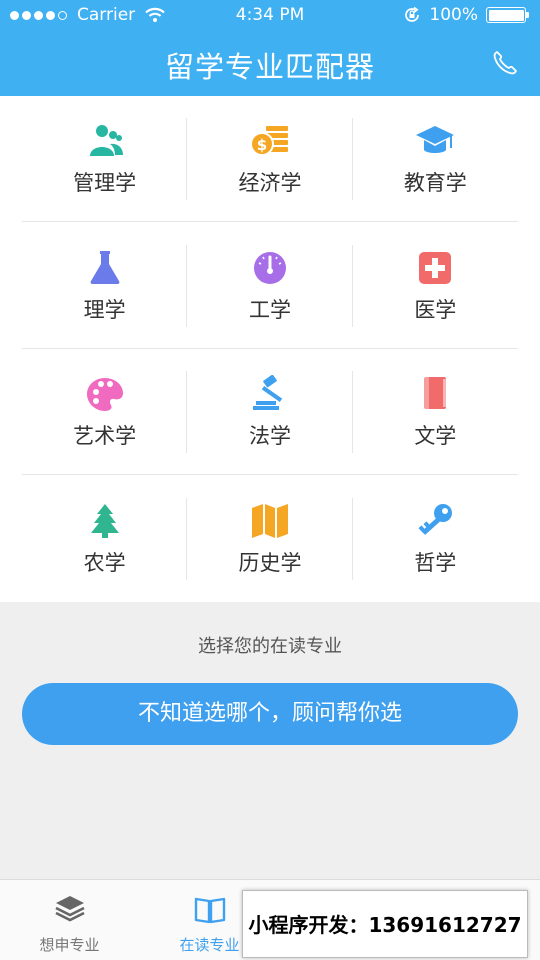 Image resolution: width=540 pixels, height=960 pixels. What do you see at coordinates (507, 15) in the screenshot?
I see `battery-icon` at bounding box center [507, 15].